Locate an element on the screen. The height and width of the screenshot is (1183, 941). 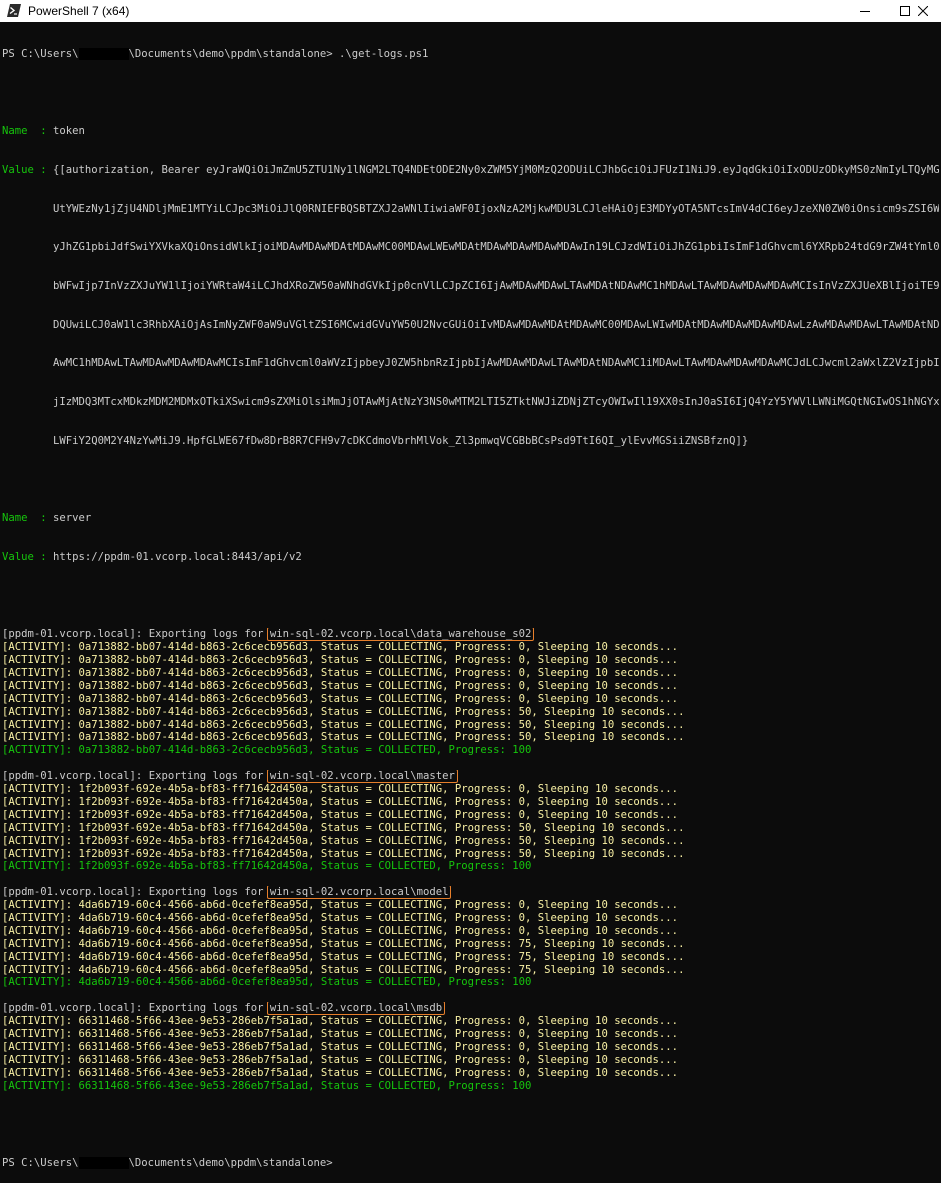
maximize-icon is located at coordinates (905, 11).